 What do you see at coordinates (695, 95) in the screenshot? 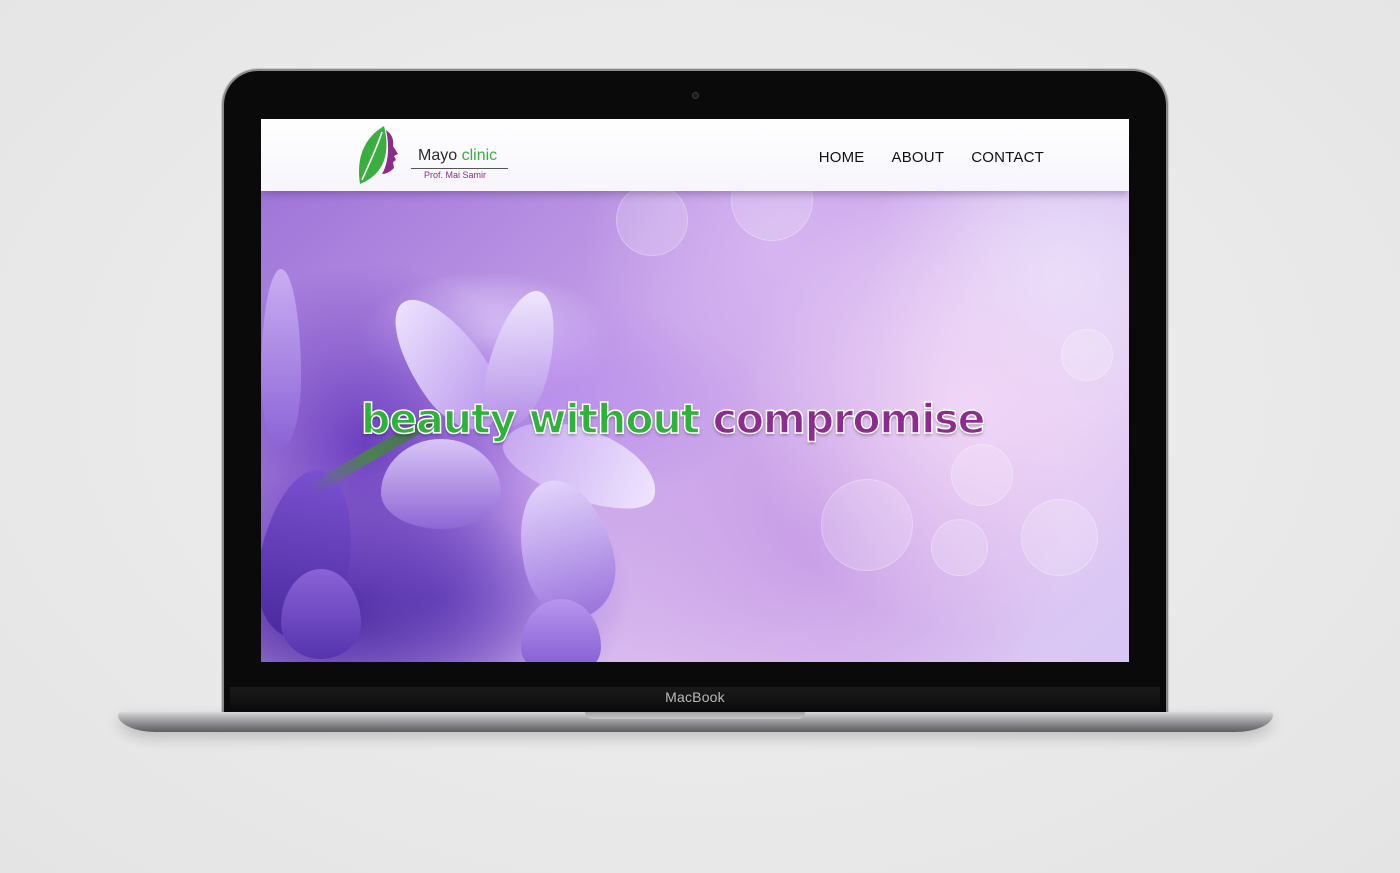
I see `camera-icon` at bounding box center [695, 95].